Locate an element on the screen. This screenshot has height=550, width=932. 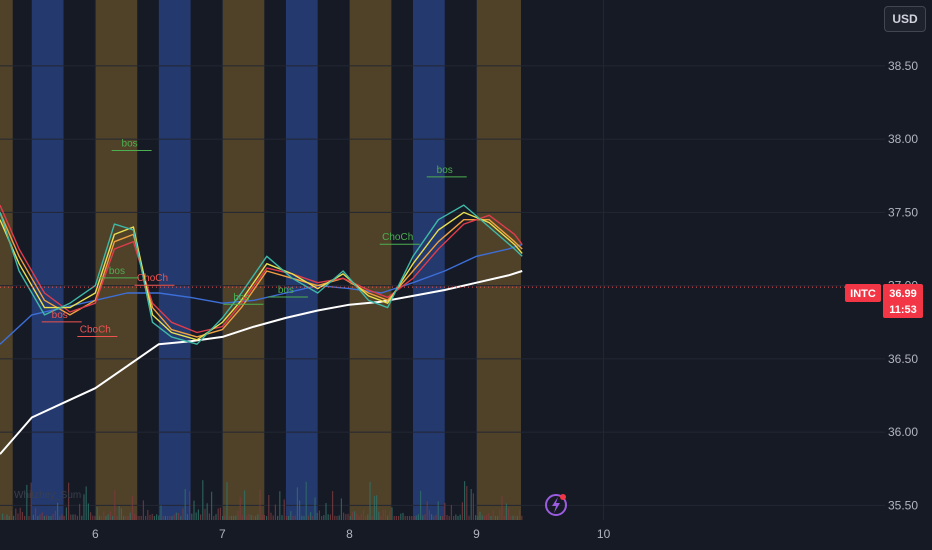
y-tick-label: 38.00 is located at coordinates (903, 139).